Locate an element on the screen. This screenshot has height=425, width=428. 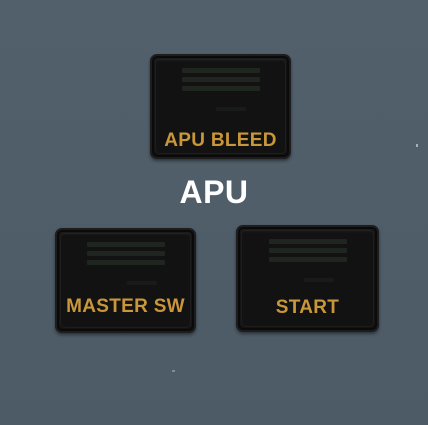
master-sw-button: MASTER SW is located at coordinates (125, 280).